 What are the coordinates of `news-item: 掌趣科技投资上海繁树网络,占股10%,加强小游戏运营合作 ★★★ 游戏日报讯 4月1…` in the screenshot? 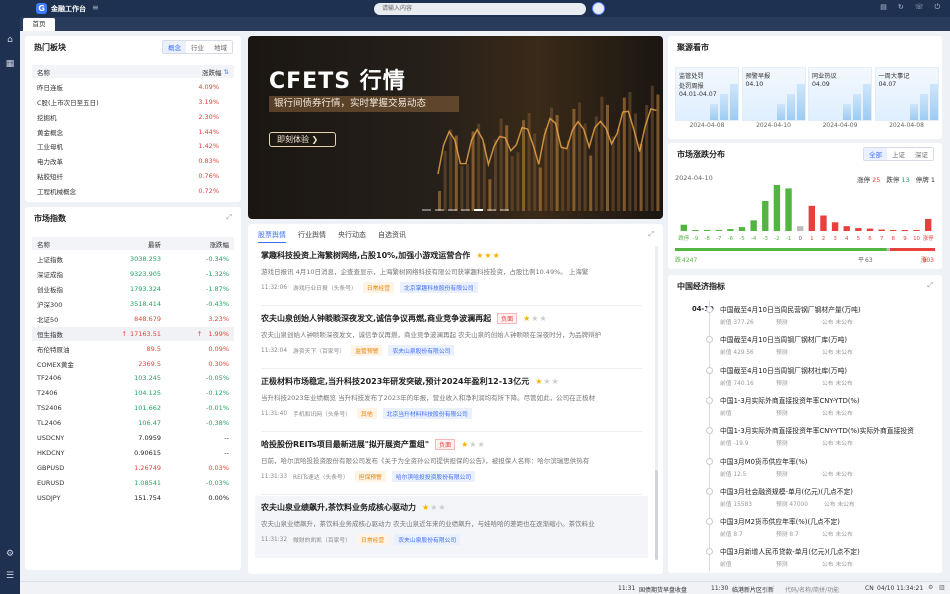 It's located at (451, 275).